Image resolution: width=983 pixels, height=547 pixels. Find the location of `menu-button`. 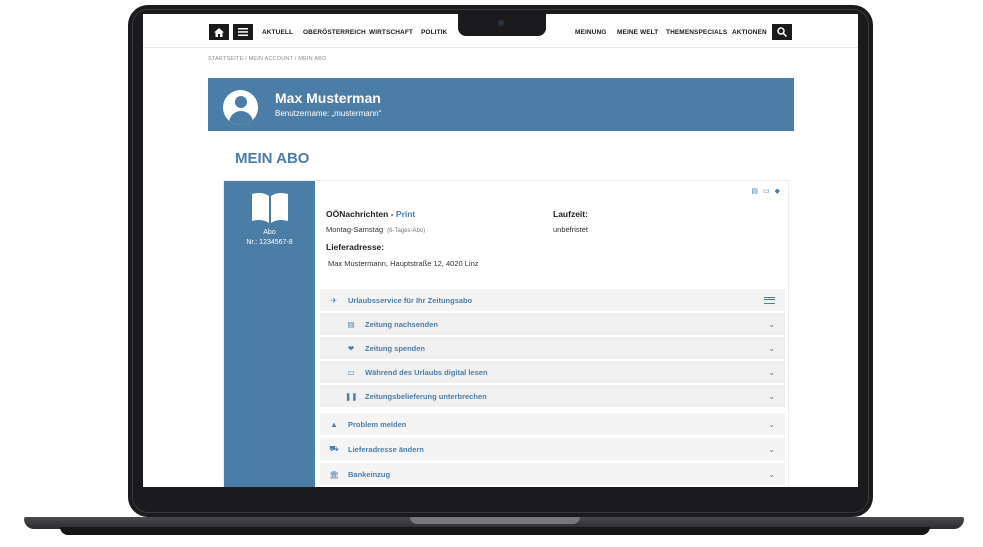

menu-button is located at coordinates (243, 32).